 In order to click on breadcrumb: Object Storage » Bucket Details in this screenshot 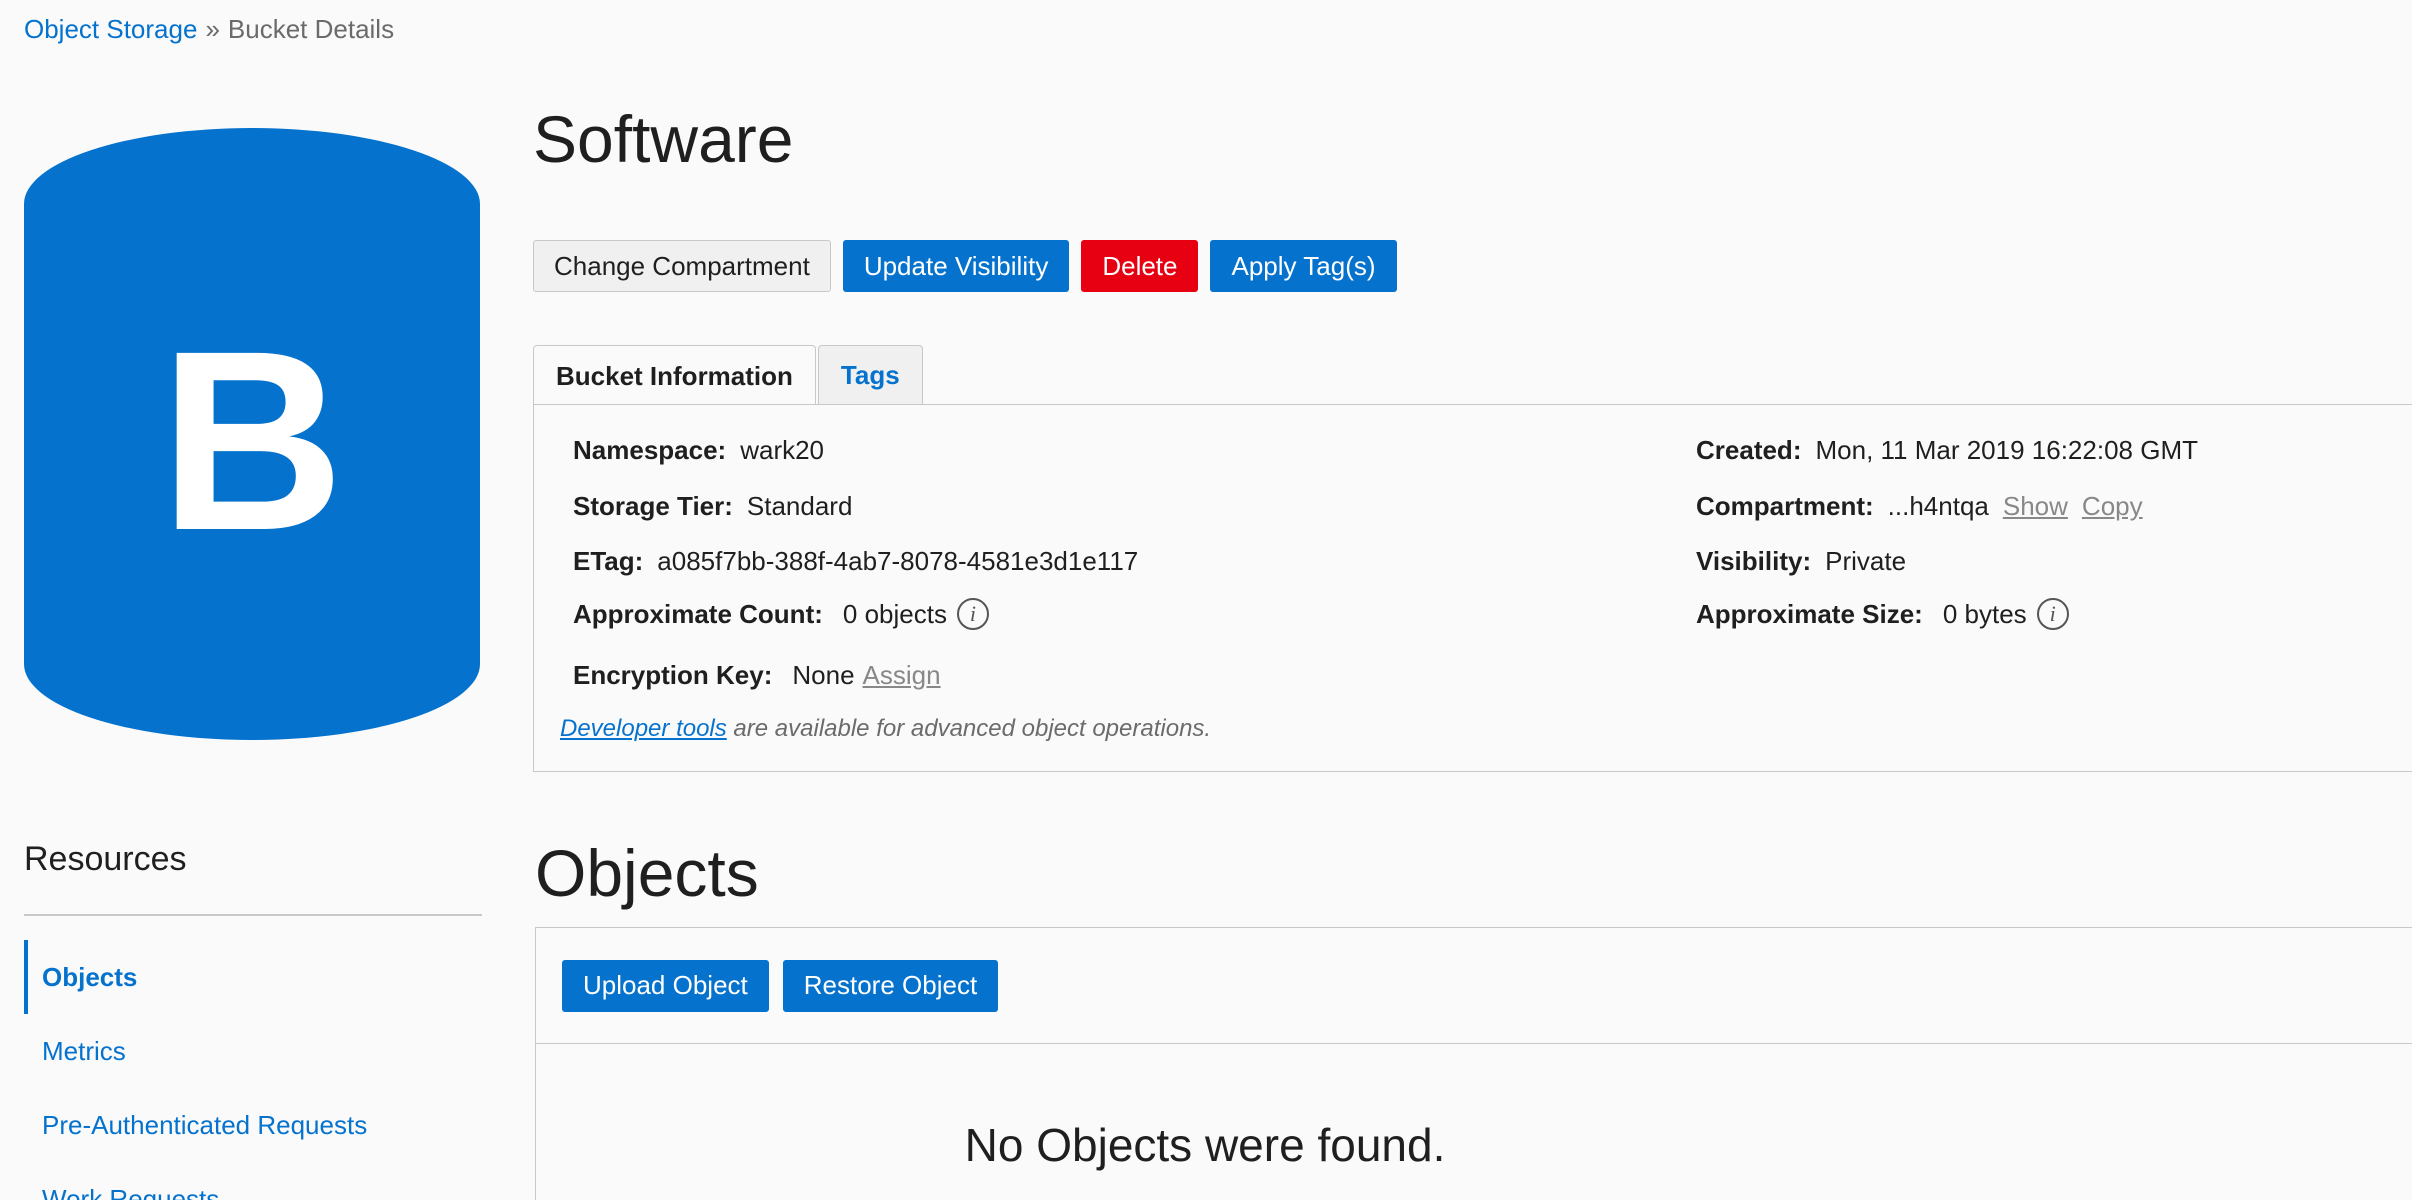, I will do `click(209, 29)`.